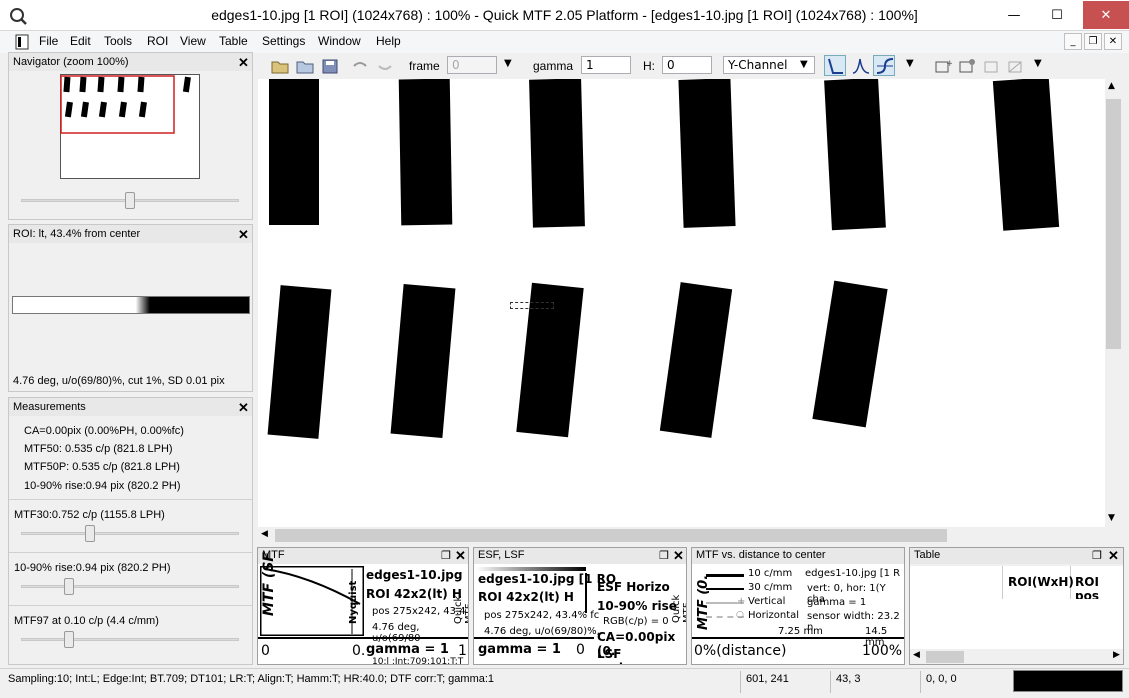  I want to click on esf-roi: ROI 42x2(lt) H, so click(526, 597).